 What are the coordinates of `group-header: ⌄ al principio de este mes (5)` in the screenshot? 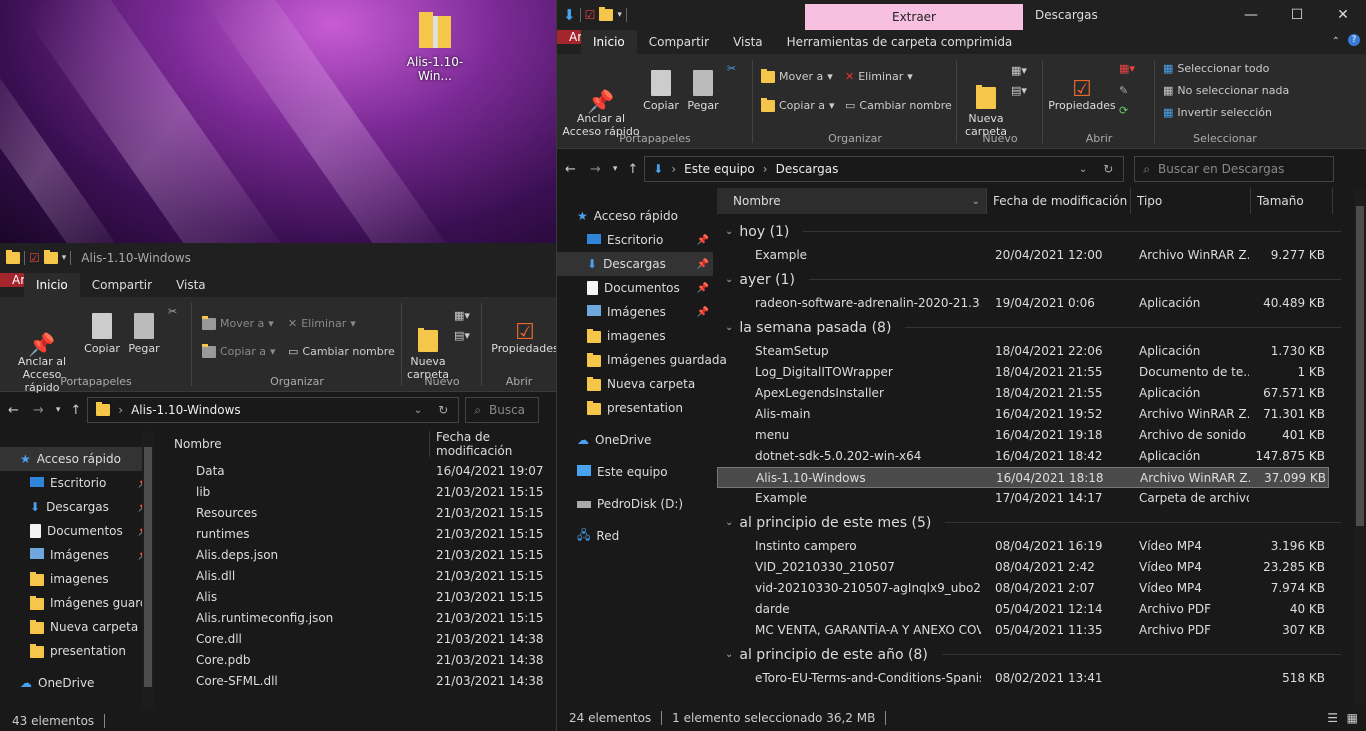 It's located at (1033, 522).